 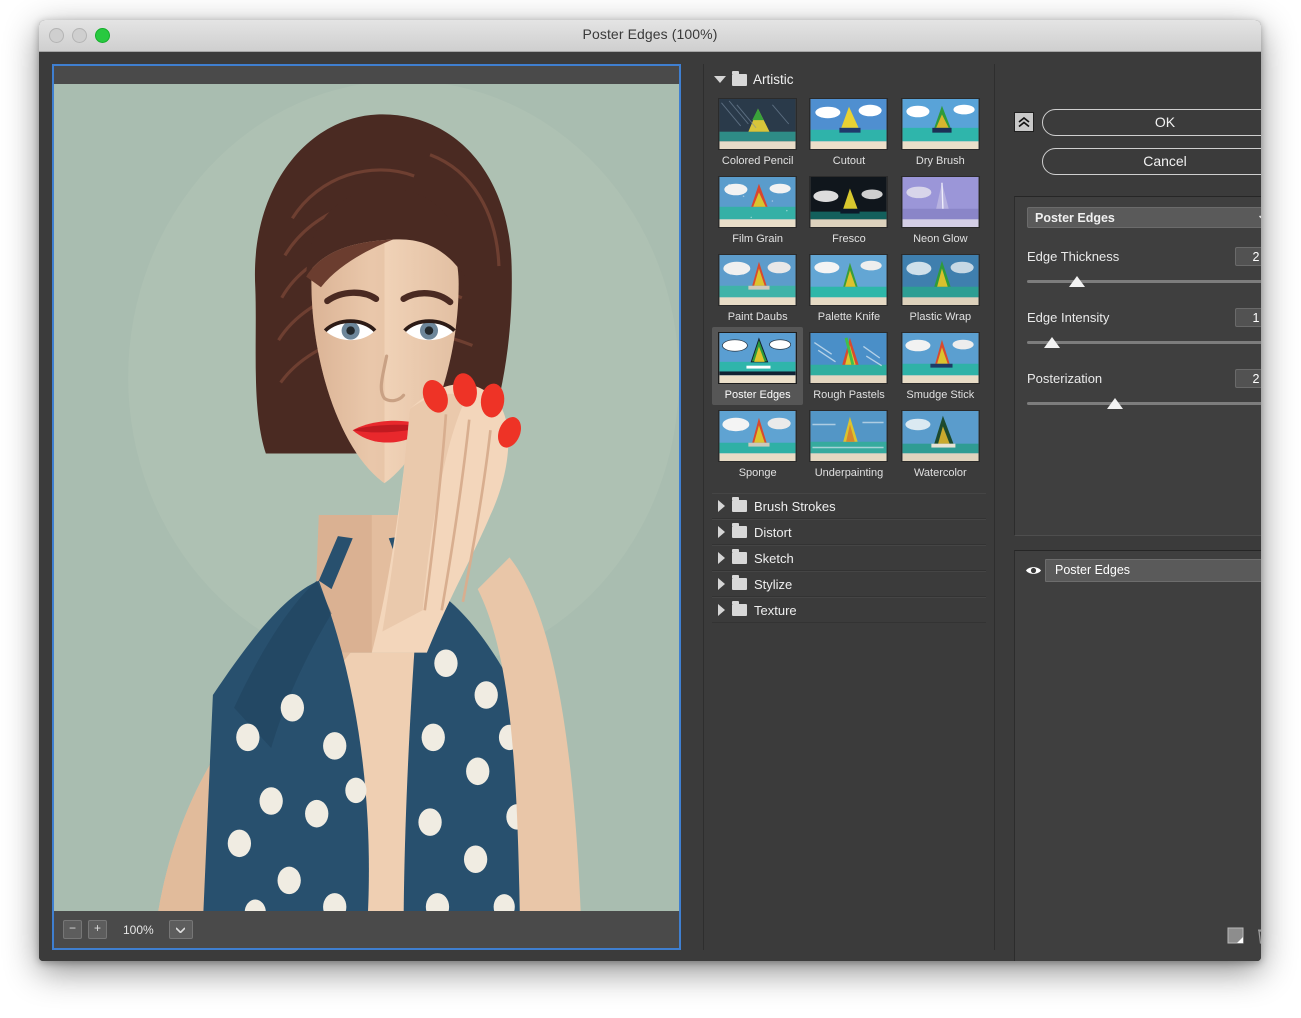 I want to click on effect-layer-tools, so click(x=1244, y=938).